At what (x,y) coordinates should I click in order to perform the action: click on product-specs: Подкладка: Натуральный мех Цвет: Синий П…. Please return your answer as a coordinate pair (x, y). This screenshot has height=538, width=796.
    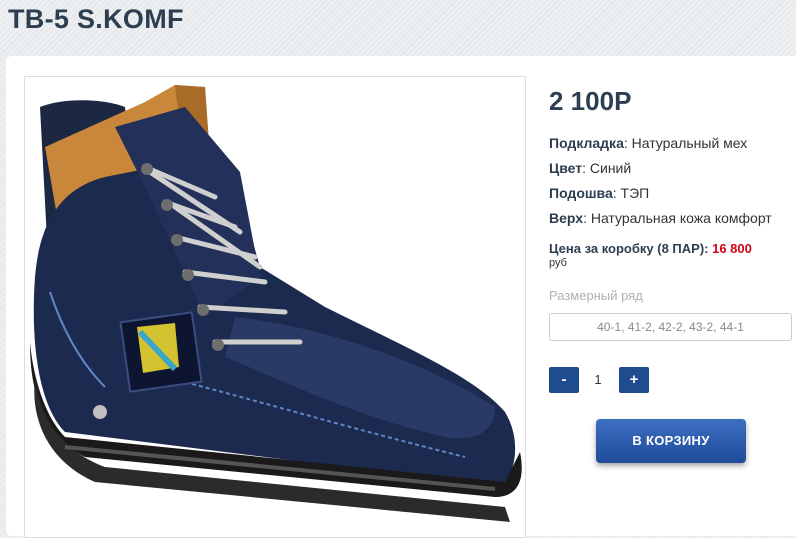
    Looking at the image, I should click on (671, 184).